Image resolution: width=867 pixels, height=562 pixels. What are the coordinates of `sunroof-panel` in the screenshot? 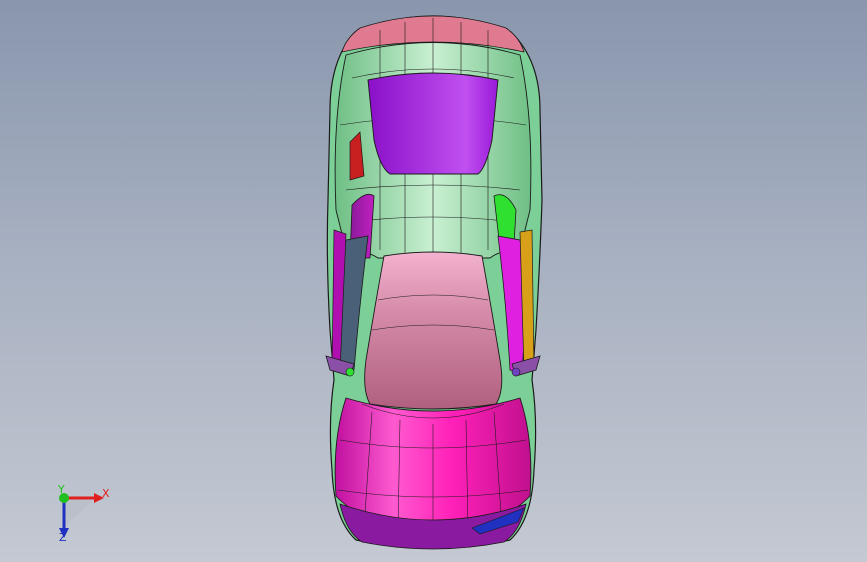 It's located at (433, 123).